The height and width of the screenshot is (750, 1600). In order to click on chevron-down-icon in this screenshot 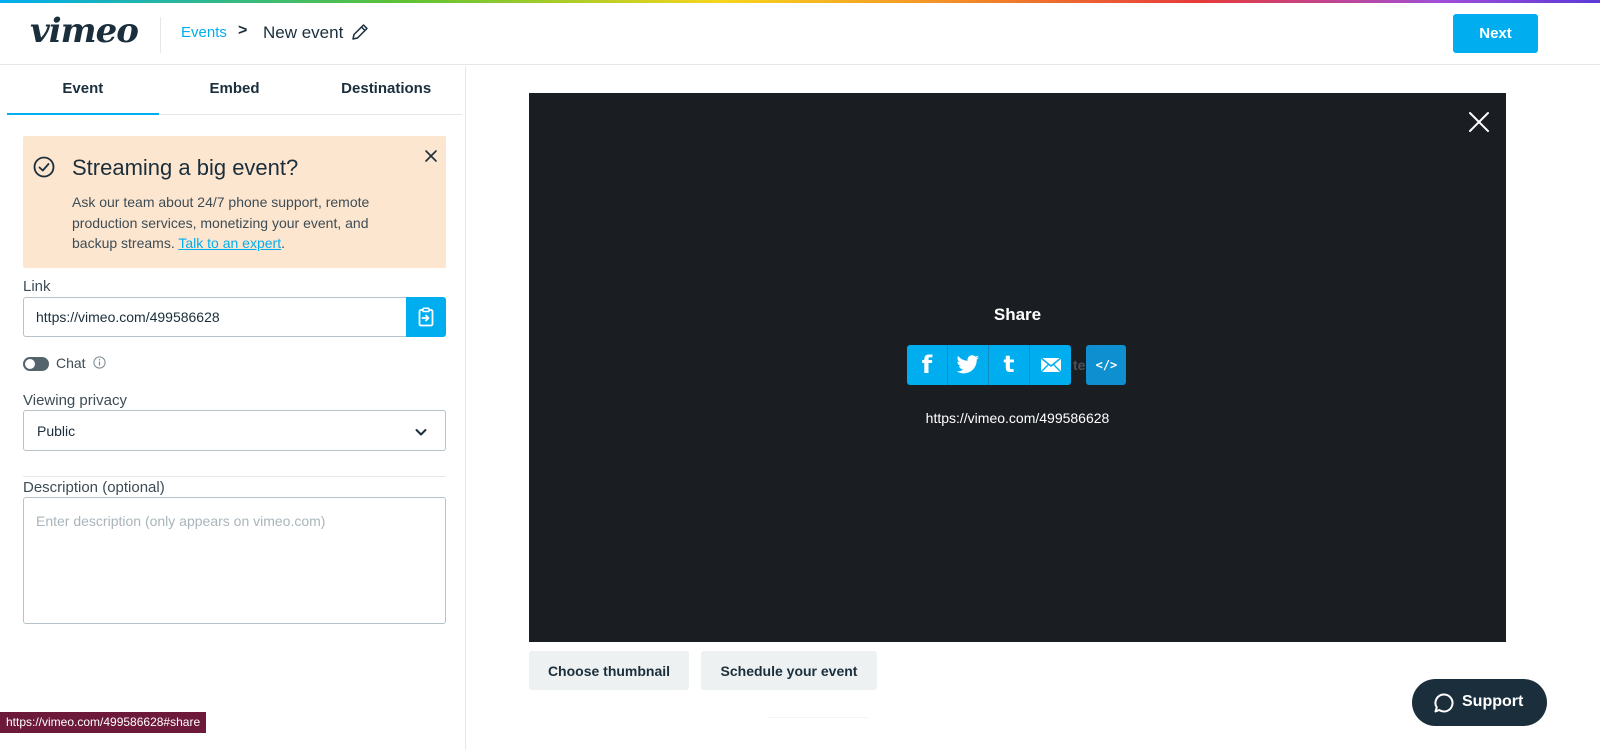, I will do `click(421, 432)`.